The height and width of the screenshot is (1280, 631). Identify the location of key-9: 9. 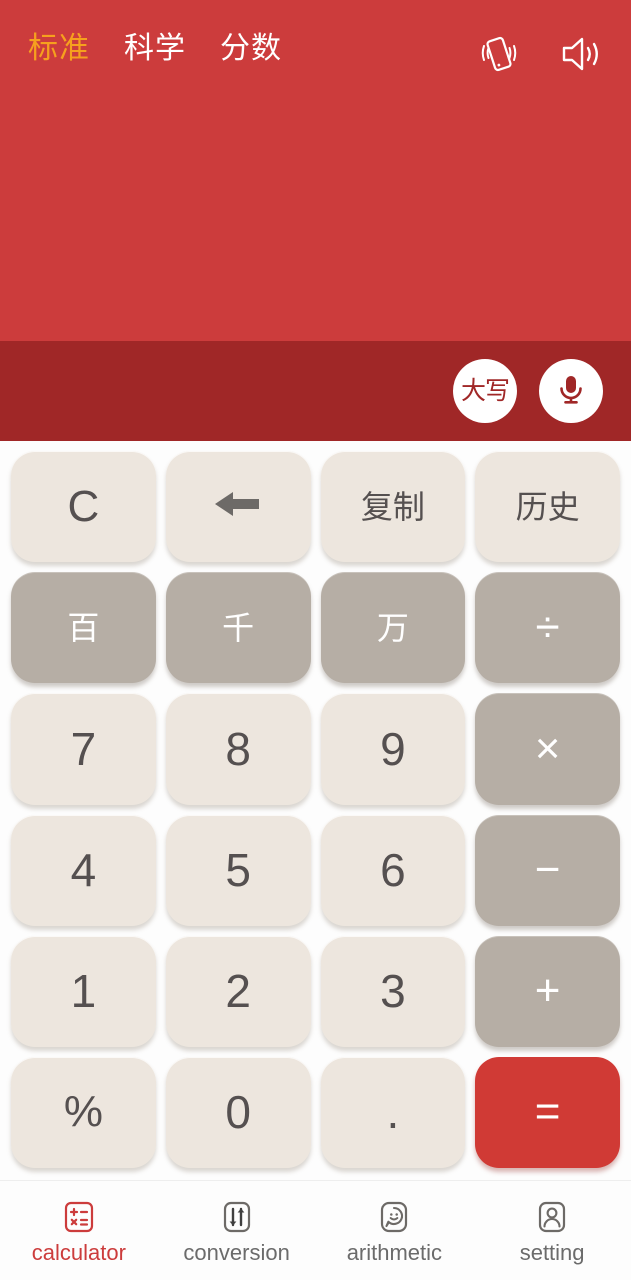
(393, 749).